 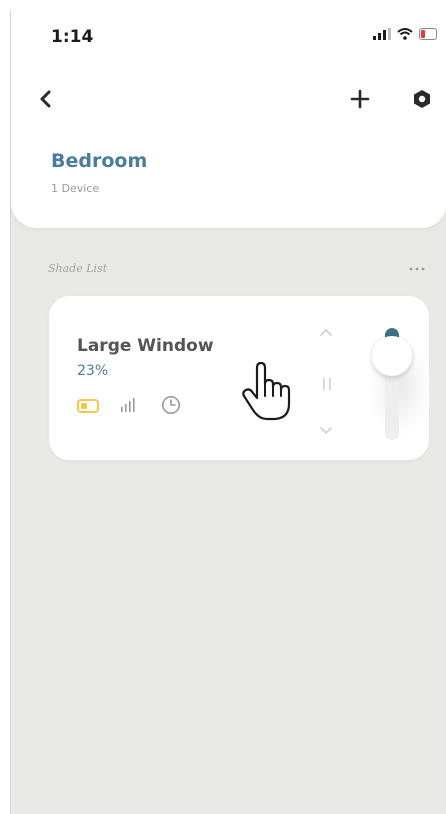 I want to click on battery-icon, so click(x=88, y=406).